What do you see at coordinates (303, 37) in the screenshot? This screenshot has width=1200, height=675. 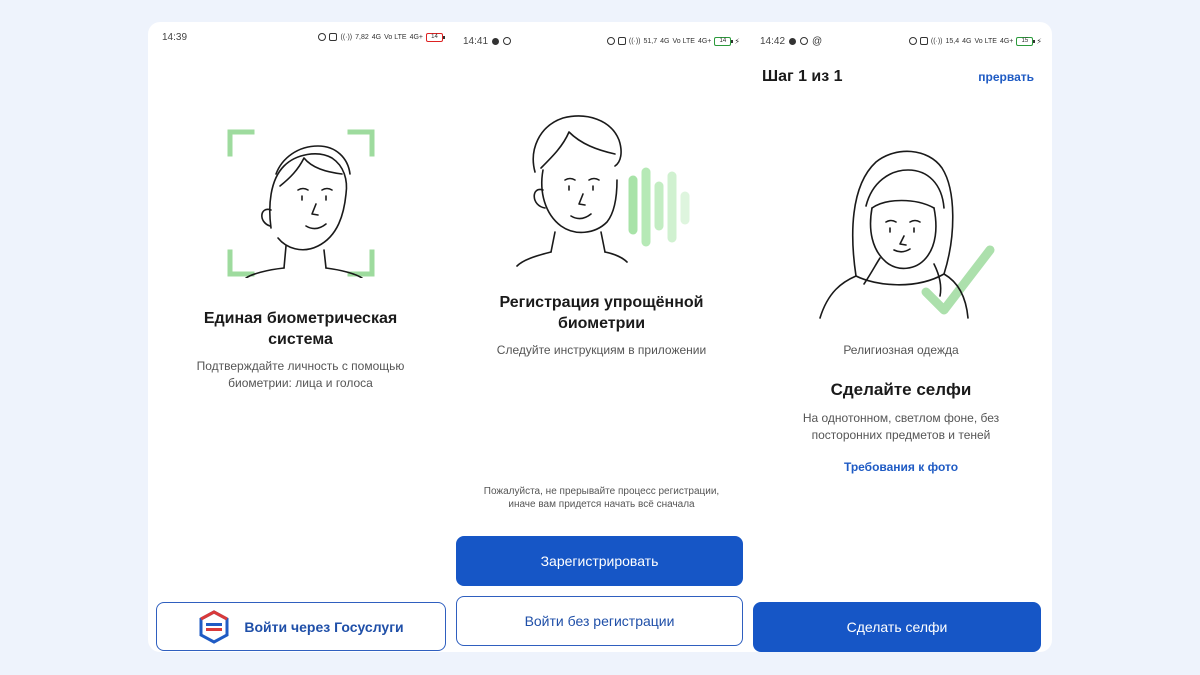 I see `status-bar: 14:39 ((·)) 7,82 4G Vo LTE 4G+ 14` at bounding box center [303, 37].